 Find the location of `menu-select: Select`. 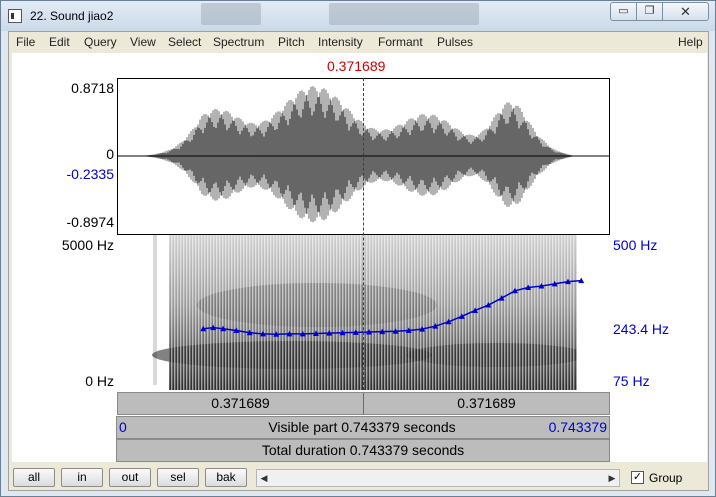

menu-select: Select is located at coordinates (184, 42).